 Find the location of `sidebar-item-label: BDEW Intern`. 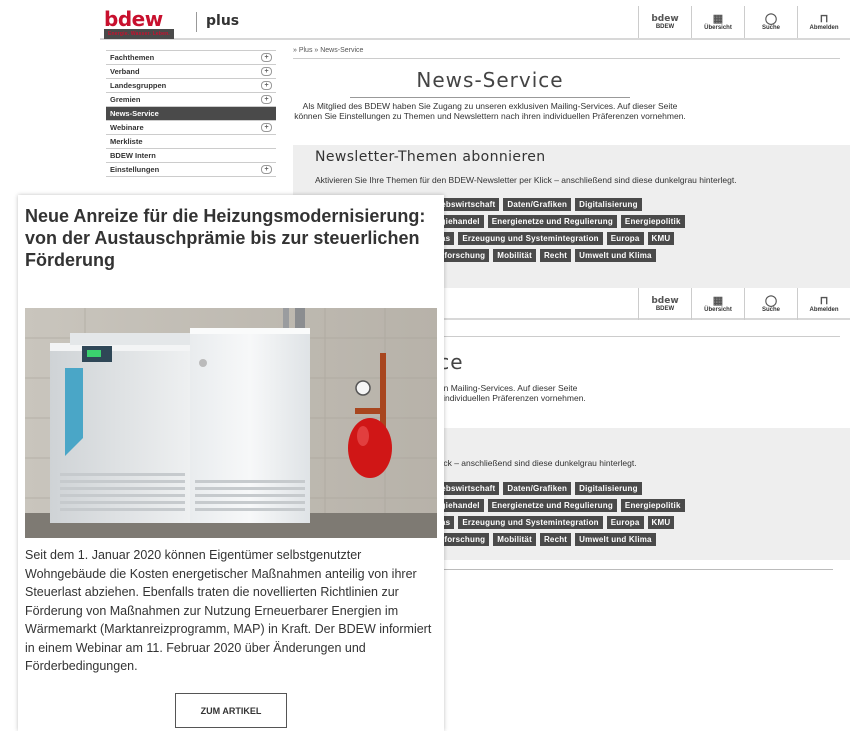

sidebar-item-label: BDEW Intern is located at coordinates (133, 155).